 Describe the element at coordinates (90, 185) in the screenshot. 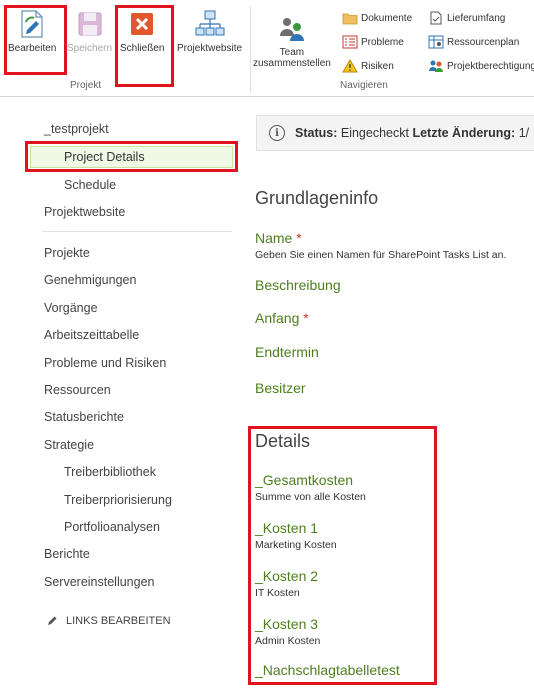

I see `nav-item-schedule: Schedule` at that location.